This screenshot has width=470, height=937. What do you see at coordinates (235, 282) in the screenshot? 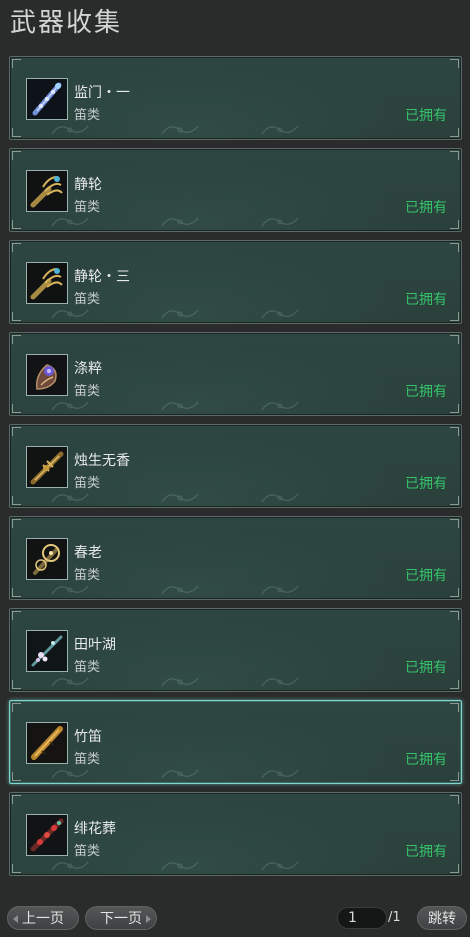
I see `weapon-item: 静轮・三笛类 已拥有` at bounding box center [235, 282].